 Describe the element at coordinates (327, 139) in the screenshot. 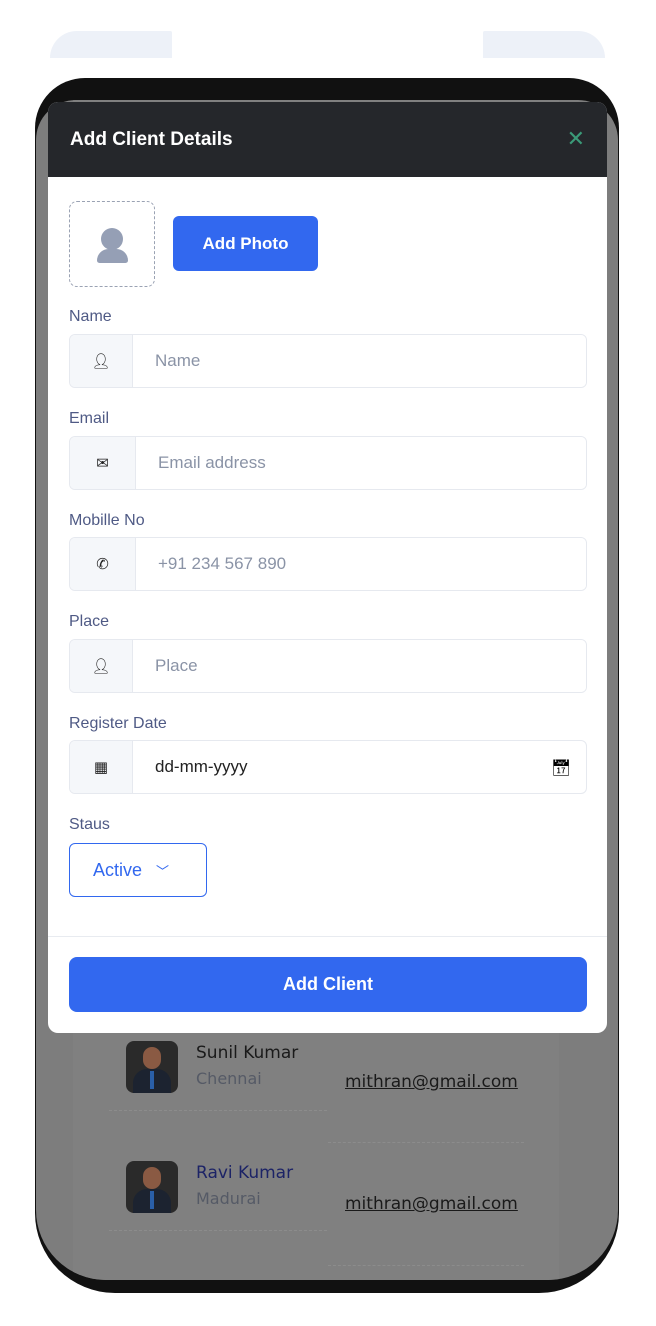

I see `modal-header: Add Client Details ✕` at that location.